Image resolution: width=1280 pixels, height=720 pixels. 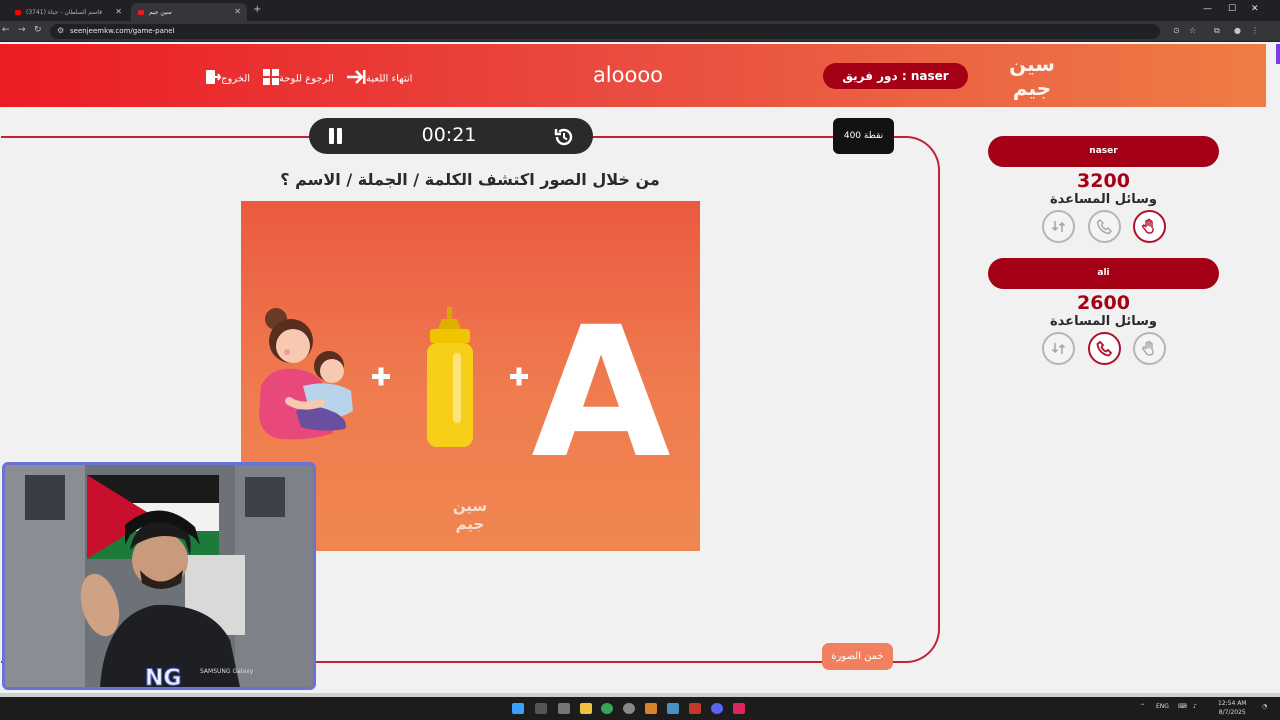 I want to click on forward-icon: →, so click(x=22, y=30).